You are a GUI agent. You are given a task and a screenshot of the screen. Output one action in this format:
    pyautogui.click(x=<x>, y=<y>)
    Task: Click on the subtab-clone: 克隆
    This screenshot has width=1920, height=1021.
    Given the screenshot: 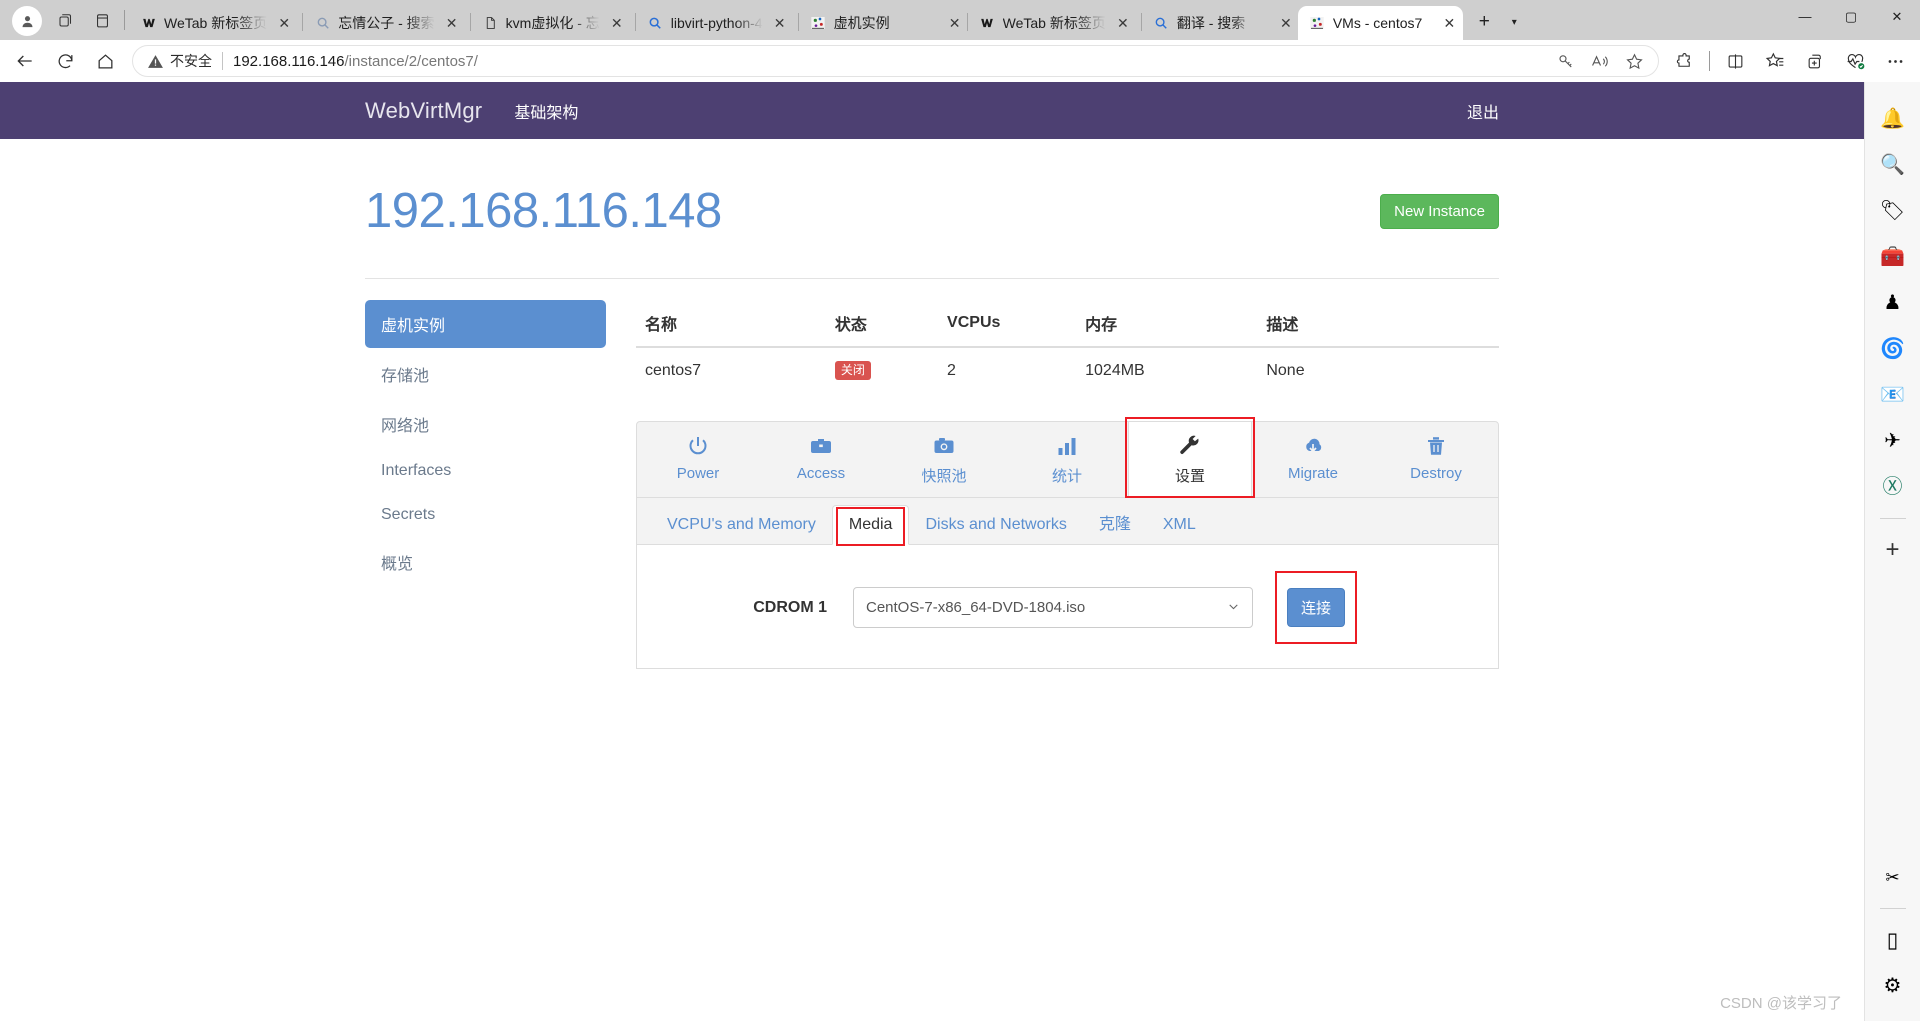 What is the action you would take?
    pyautogui.click(x=1115, y=525)
    